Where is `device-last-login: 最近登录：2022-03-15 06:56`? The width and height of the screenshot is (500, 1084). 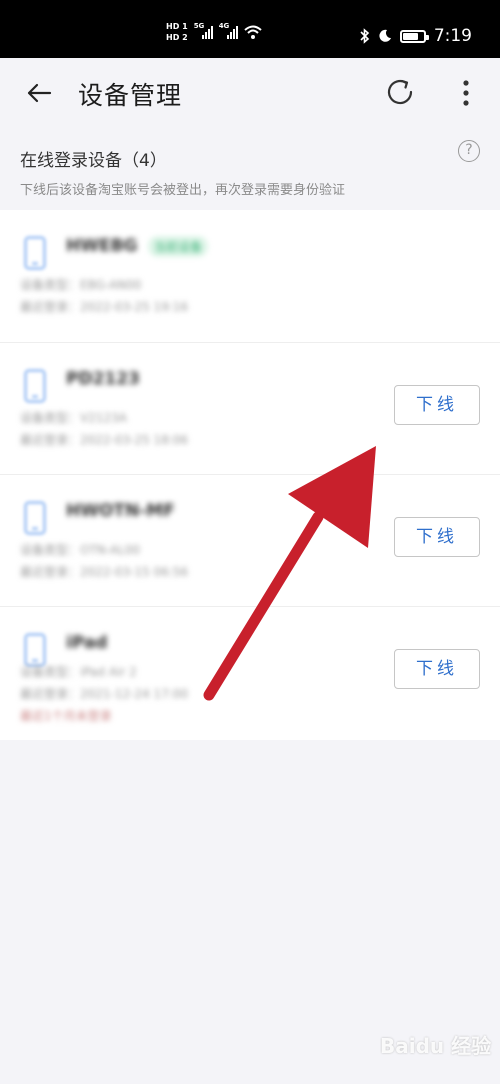 device-last-login: 最近登录：2022-03-15 06:56 is located at coordinates (104, 572).